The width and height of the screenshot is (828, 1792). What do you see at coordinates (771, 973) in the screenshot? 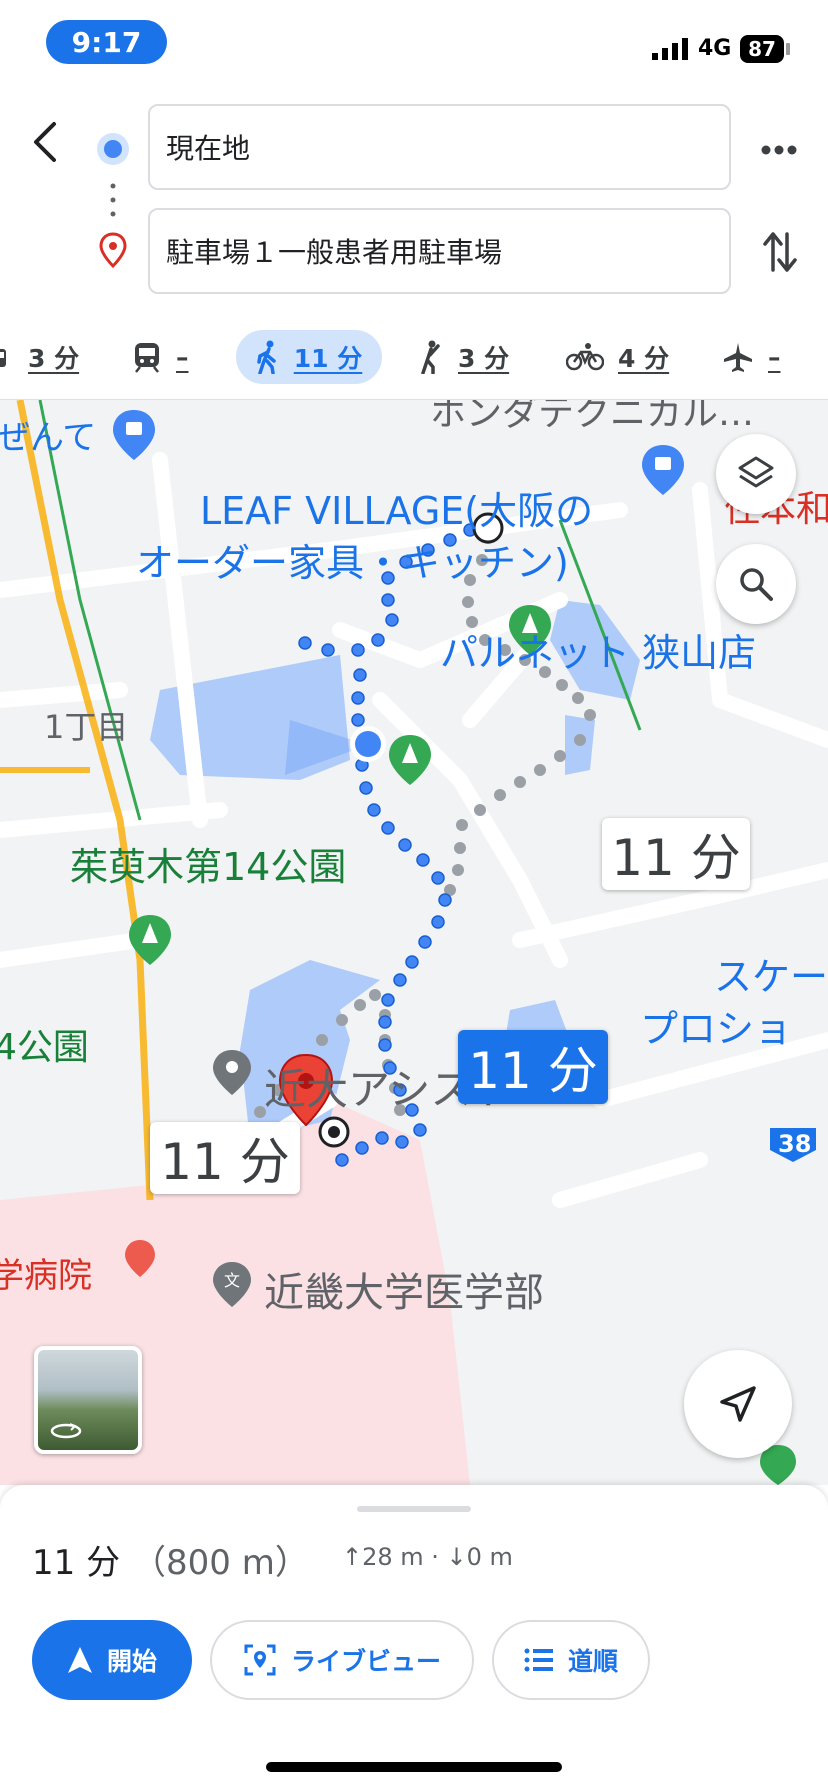
I see `map-label-skate-1: スケー` at bounding box center [771, 973].